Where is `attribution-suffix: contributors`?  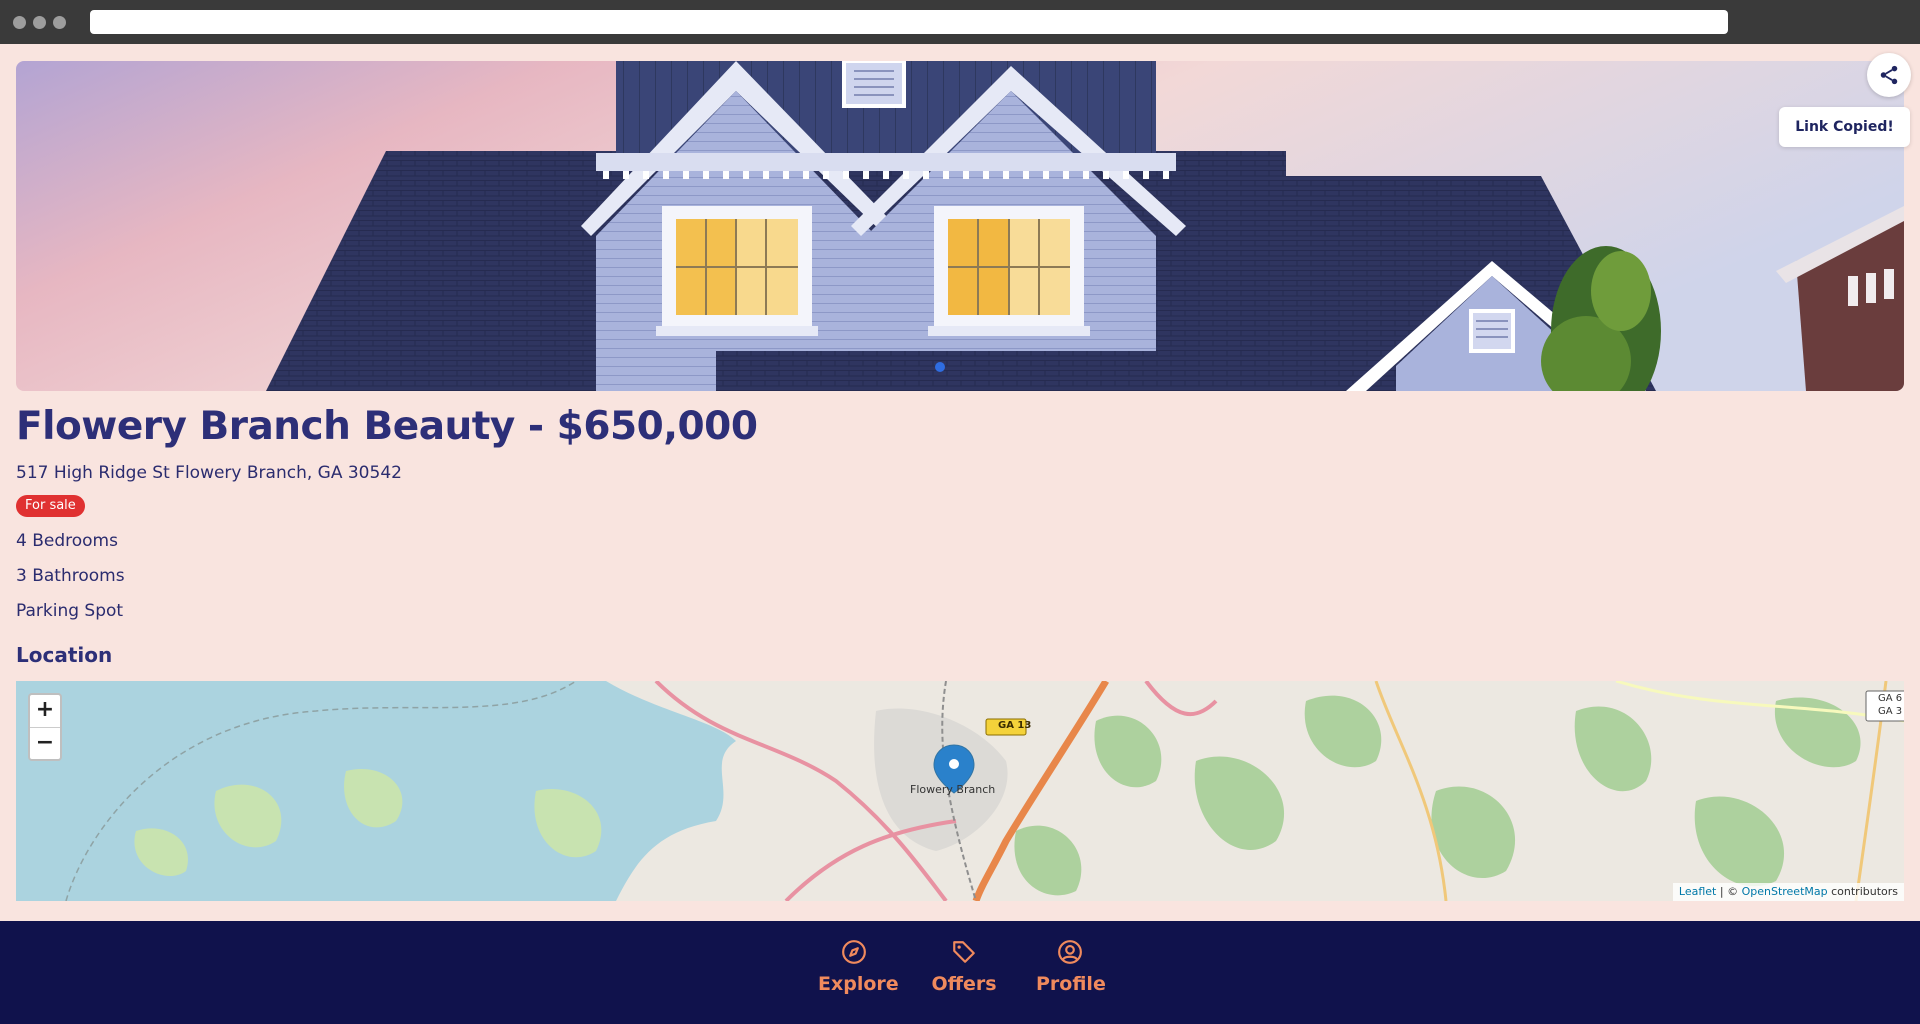
attribution-suffix: contributors is located at coordinates (1862, 891).